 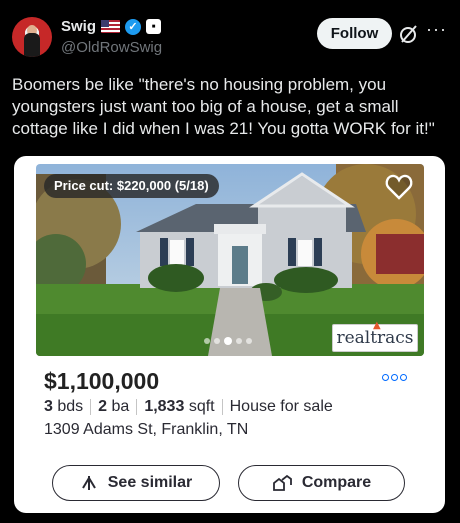 What do you see at coordinates (103, 406) in the screenshot?
I see `baths-value: 2` at bounding box center [103, 406].